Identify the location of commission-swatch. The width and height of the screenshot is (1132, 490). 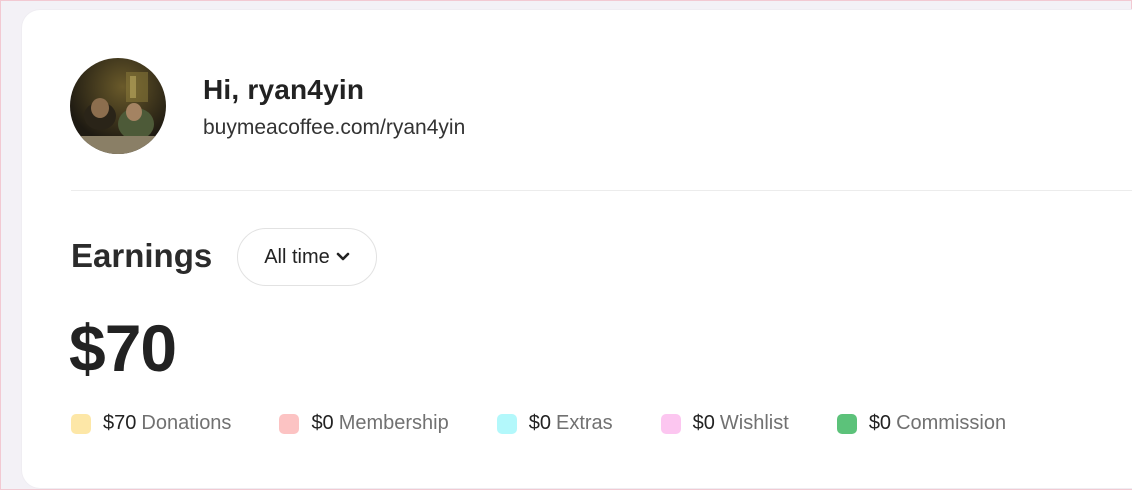
(846, 423).